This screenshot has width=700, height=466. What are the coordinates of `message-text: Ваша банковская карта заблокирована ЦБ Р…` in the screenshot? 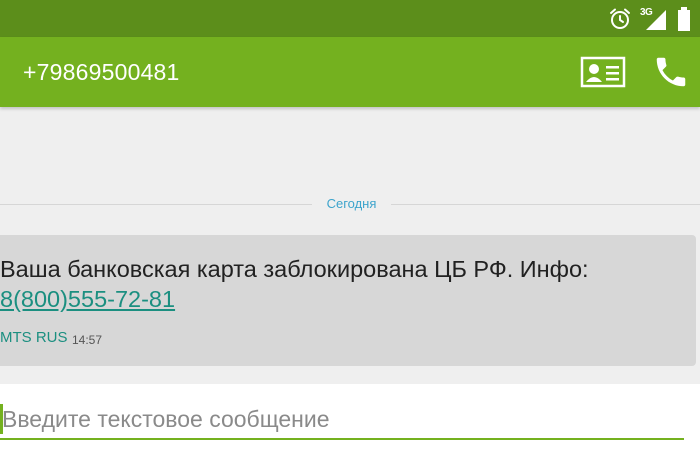 It's located at (294, 269).